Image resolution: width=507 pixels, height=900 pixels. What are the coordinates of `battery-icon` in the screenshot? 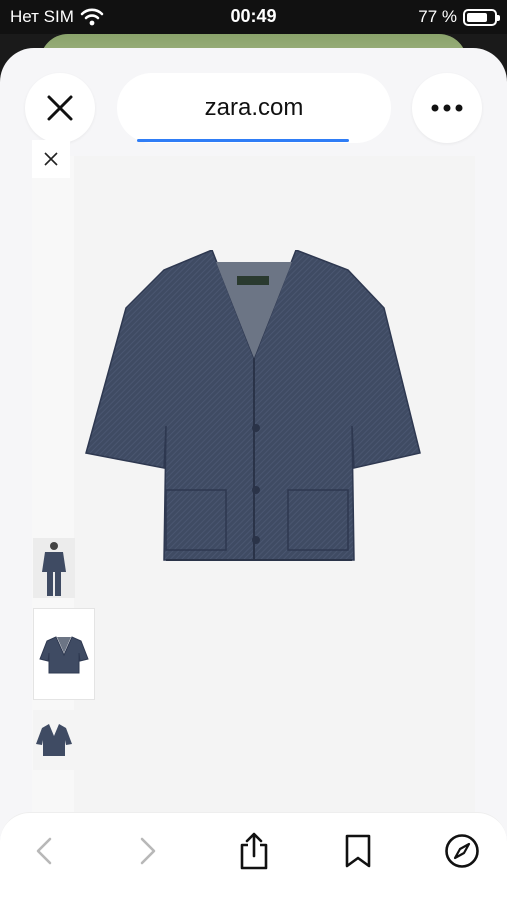 It's located at (481, 17).